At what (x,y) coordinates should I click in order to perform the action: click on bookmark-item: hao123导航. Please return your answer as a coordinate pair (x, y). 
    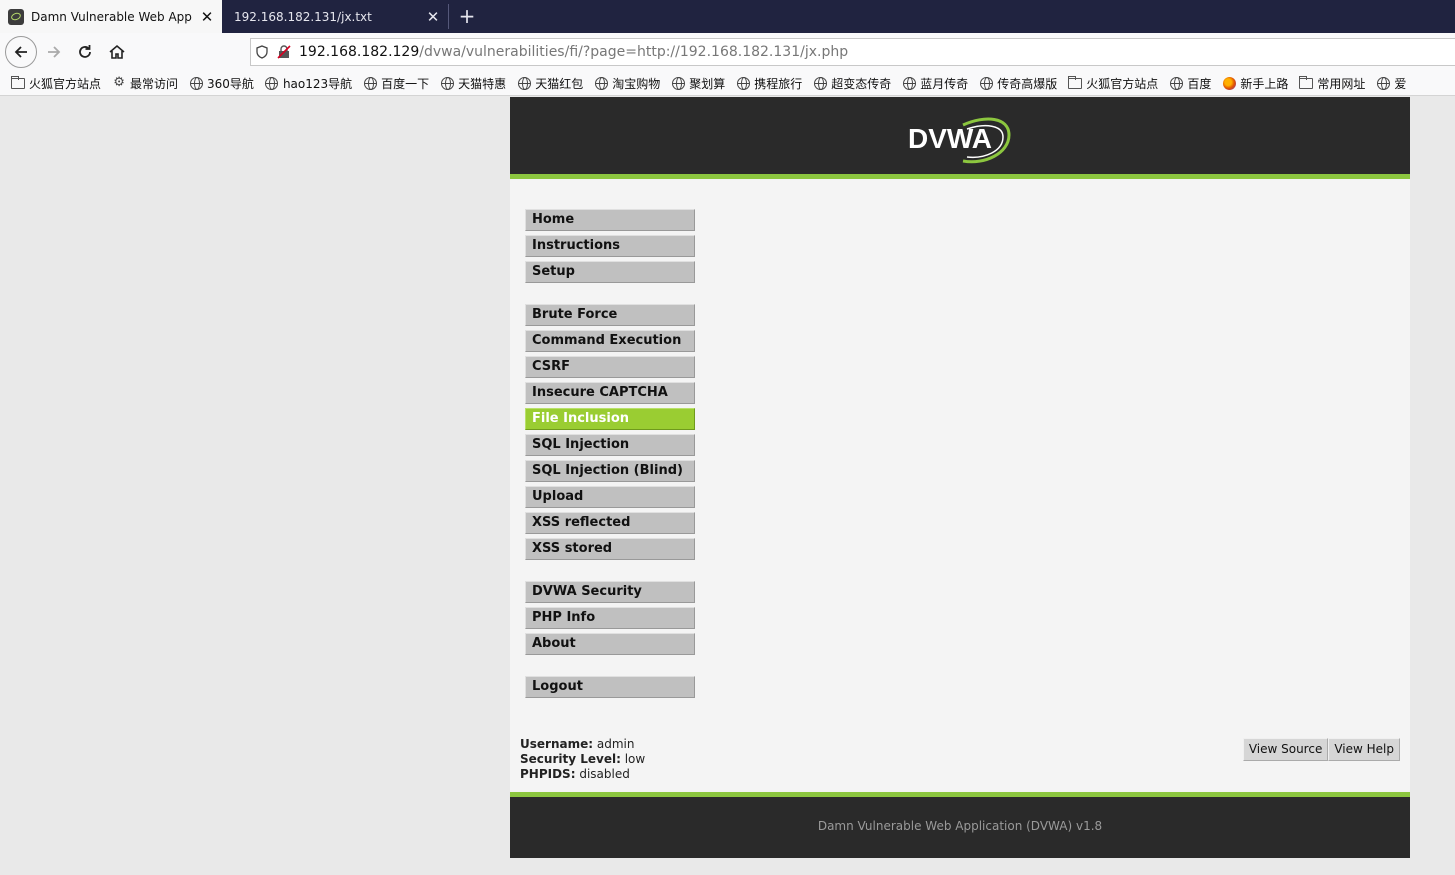
    Looking at the image, I should click on (308, 83).